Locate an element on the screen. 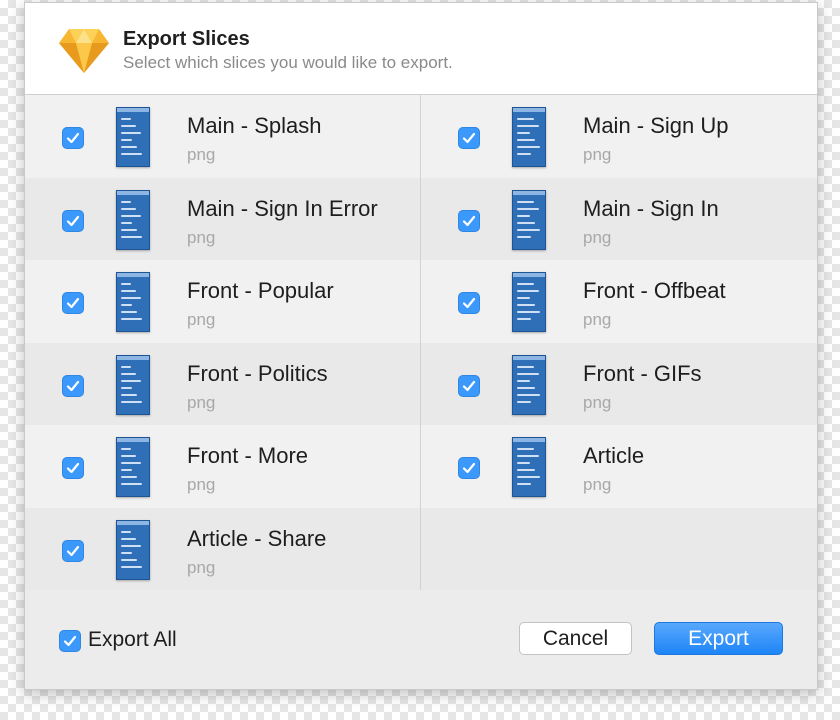 This screenshot has height=720, width=840. slice-row: Main - Sign In png is located at coordinates (619, 219).